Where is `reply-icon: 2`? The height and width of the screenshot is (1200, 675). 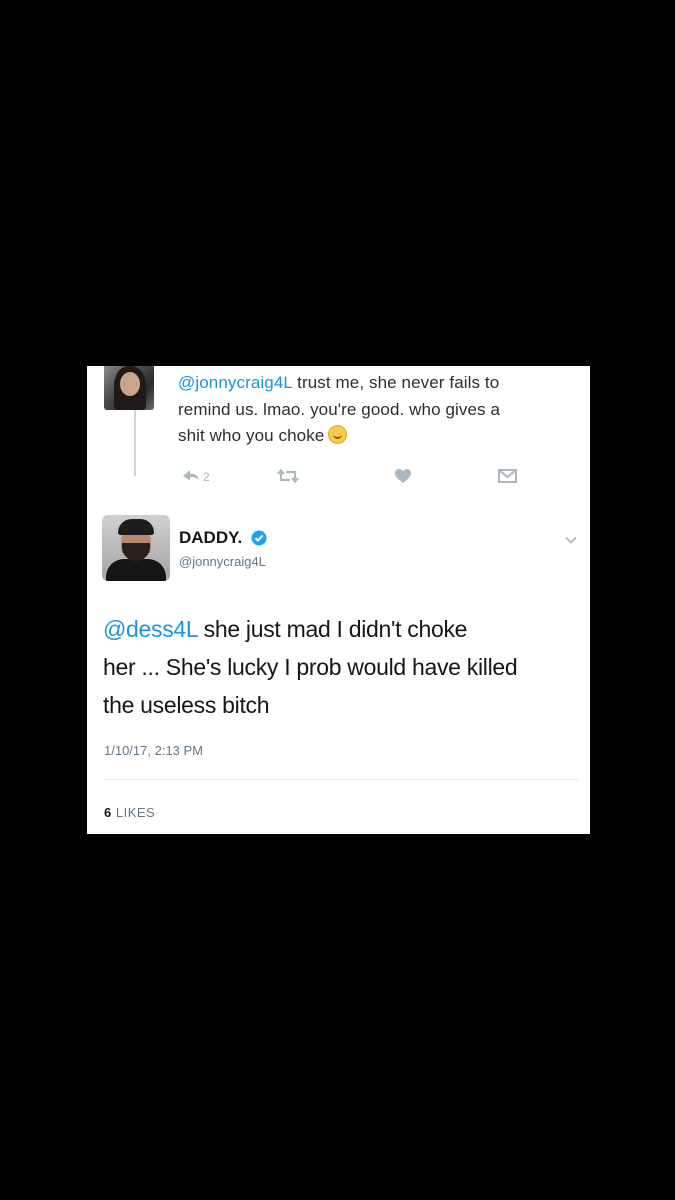 reply-icon: 2 is located at coordinates (196, 477).